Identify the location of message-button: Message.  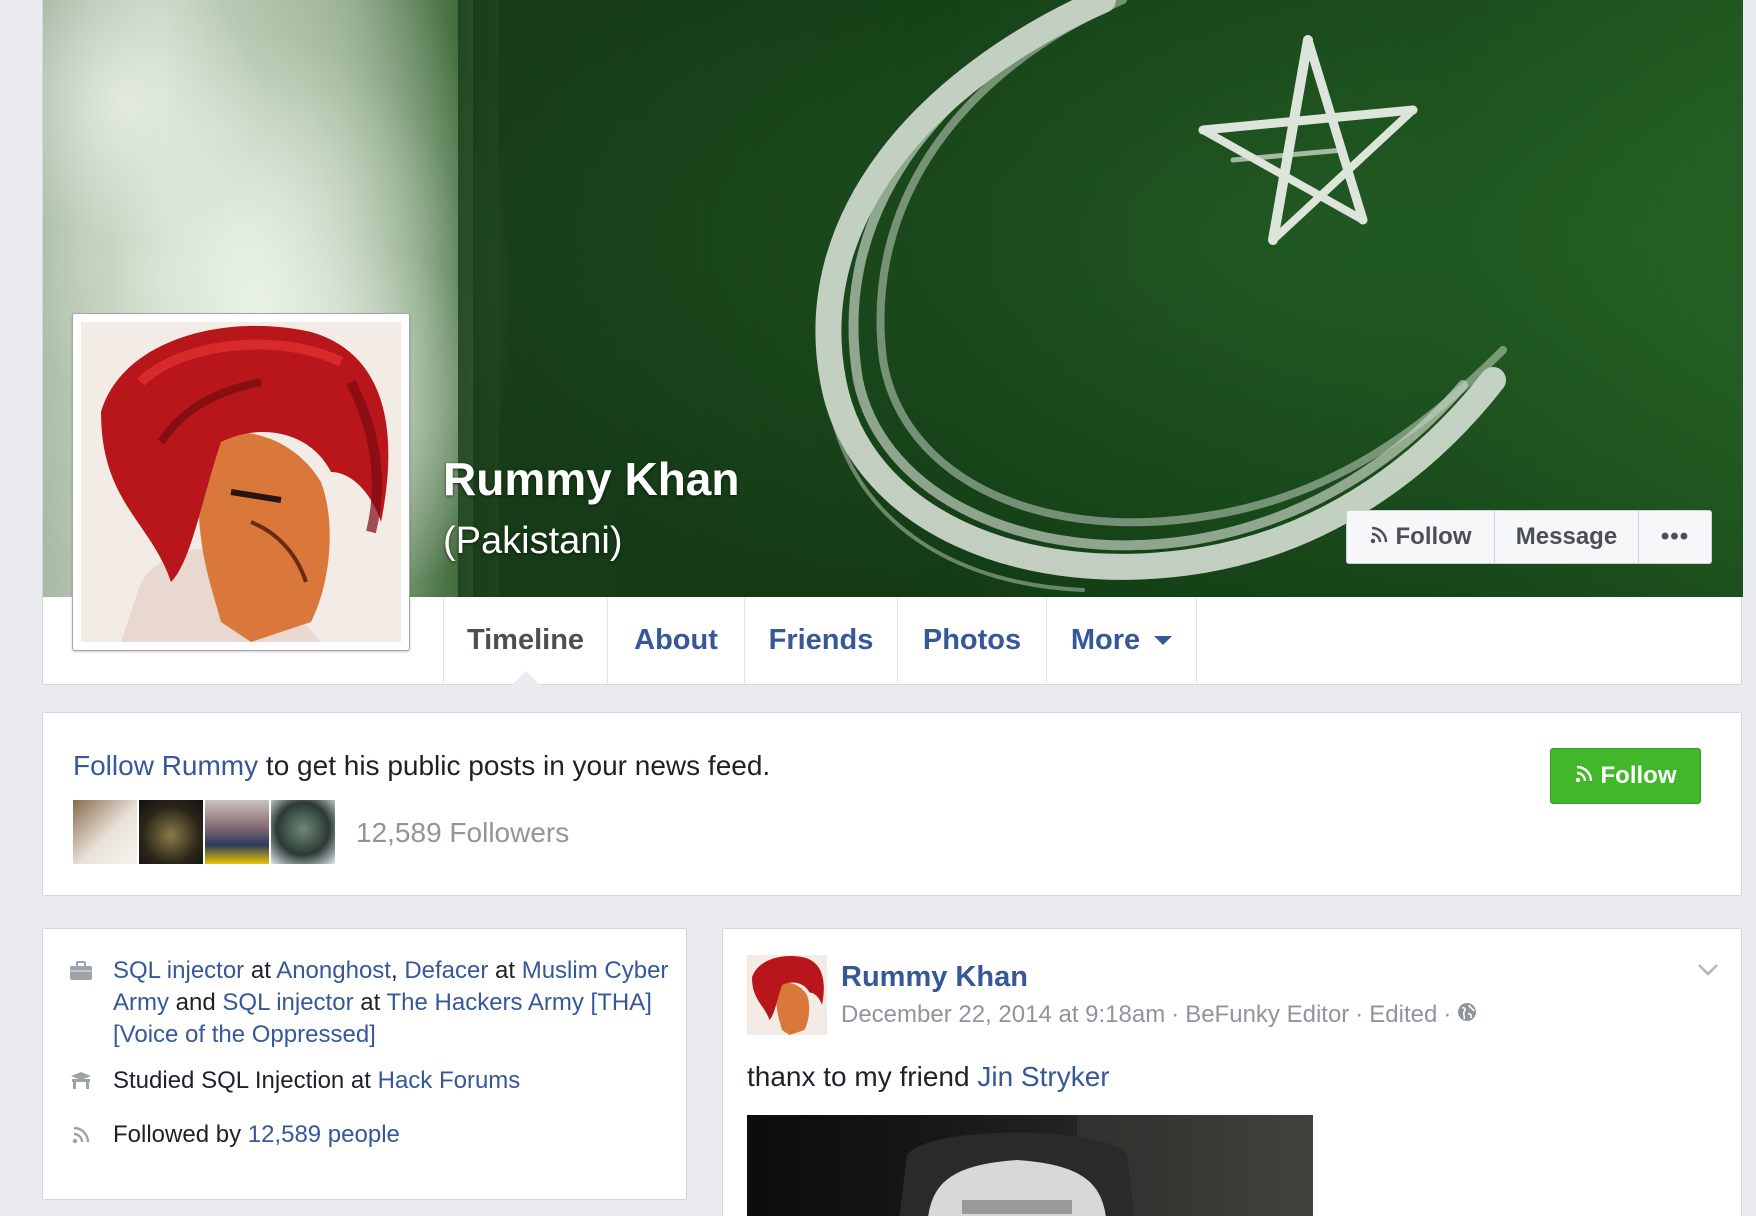
(1567, 537).